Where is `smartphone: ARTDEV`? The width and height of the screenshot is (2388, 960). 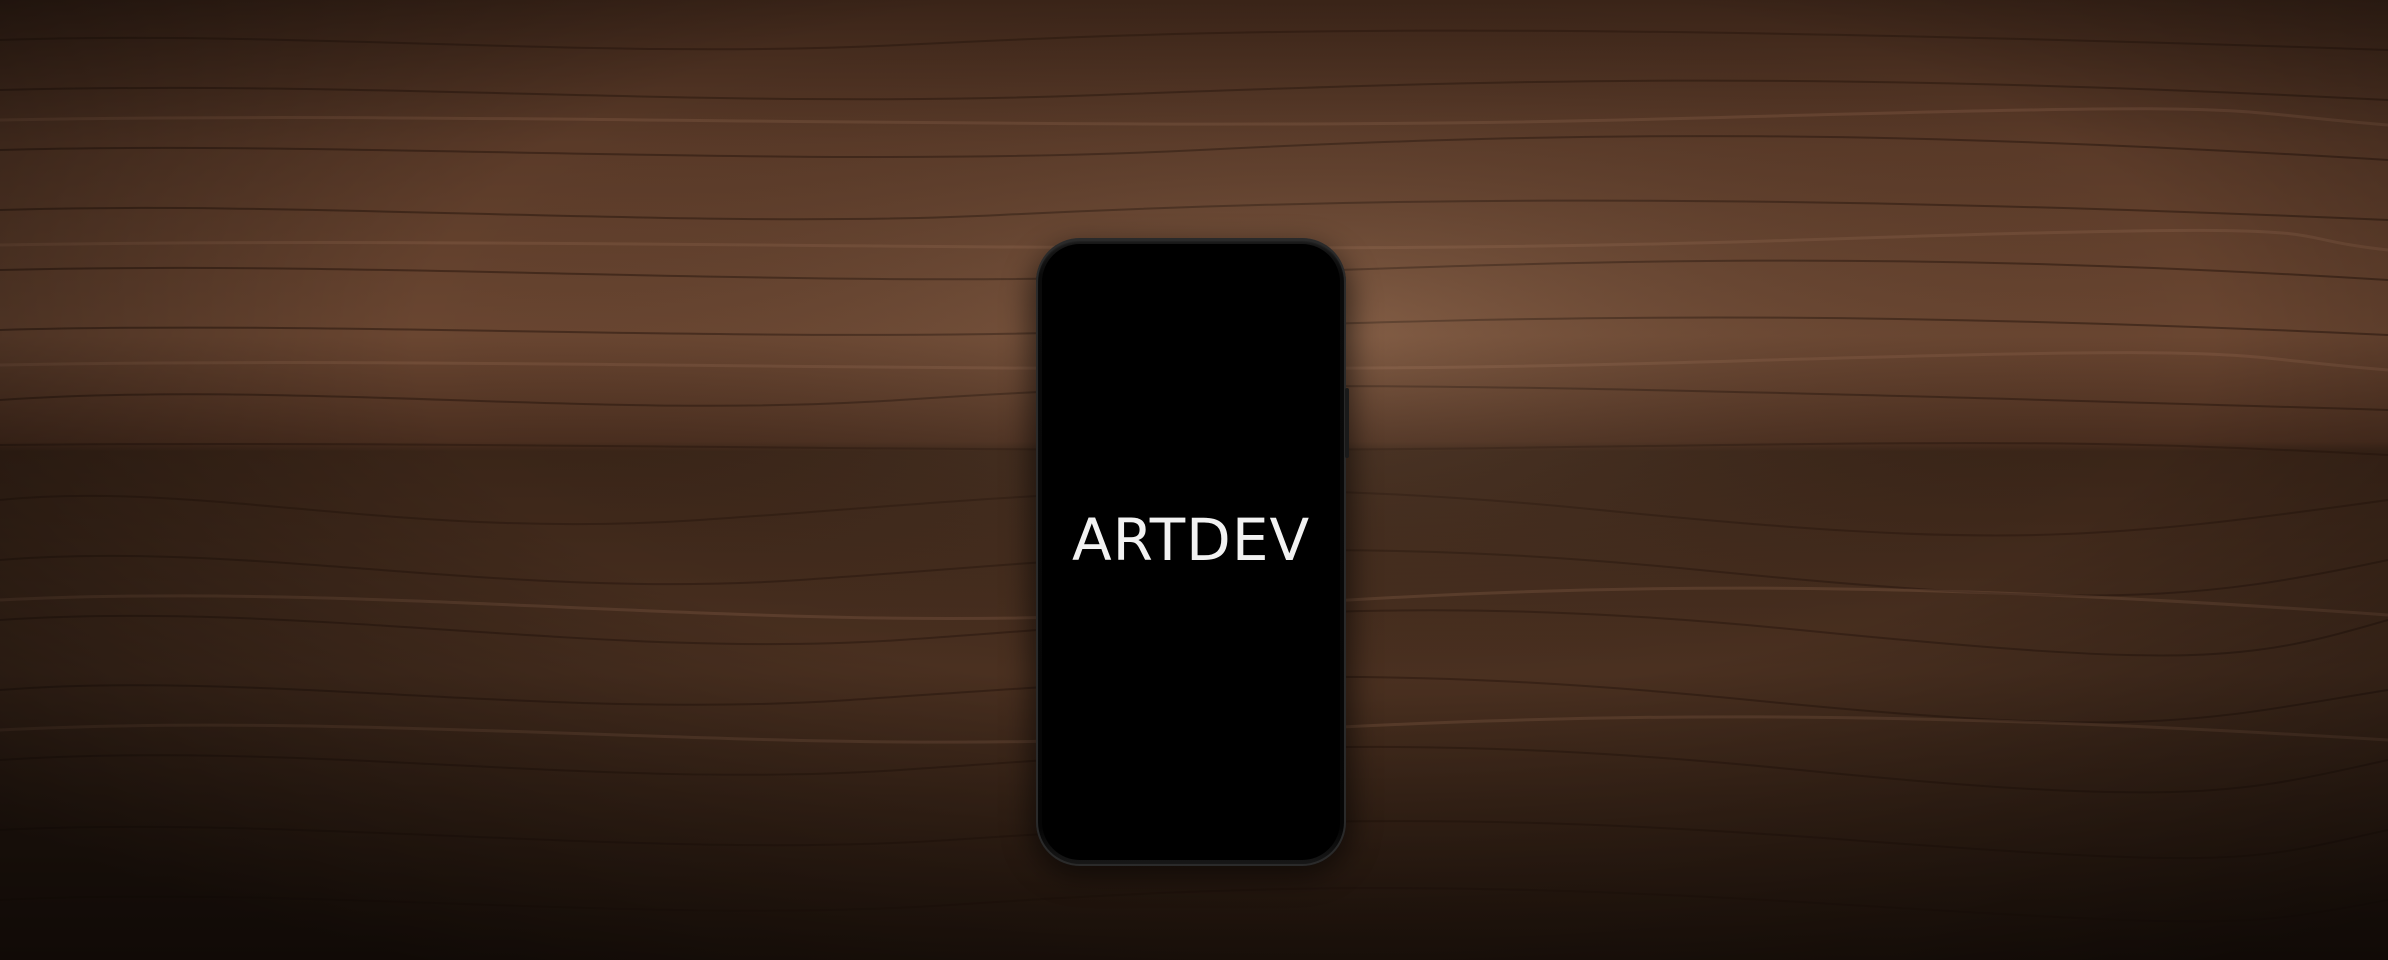 smartphone: ARTDEV is located at coordinates (1191, 557).